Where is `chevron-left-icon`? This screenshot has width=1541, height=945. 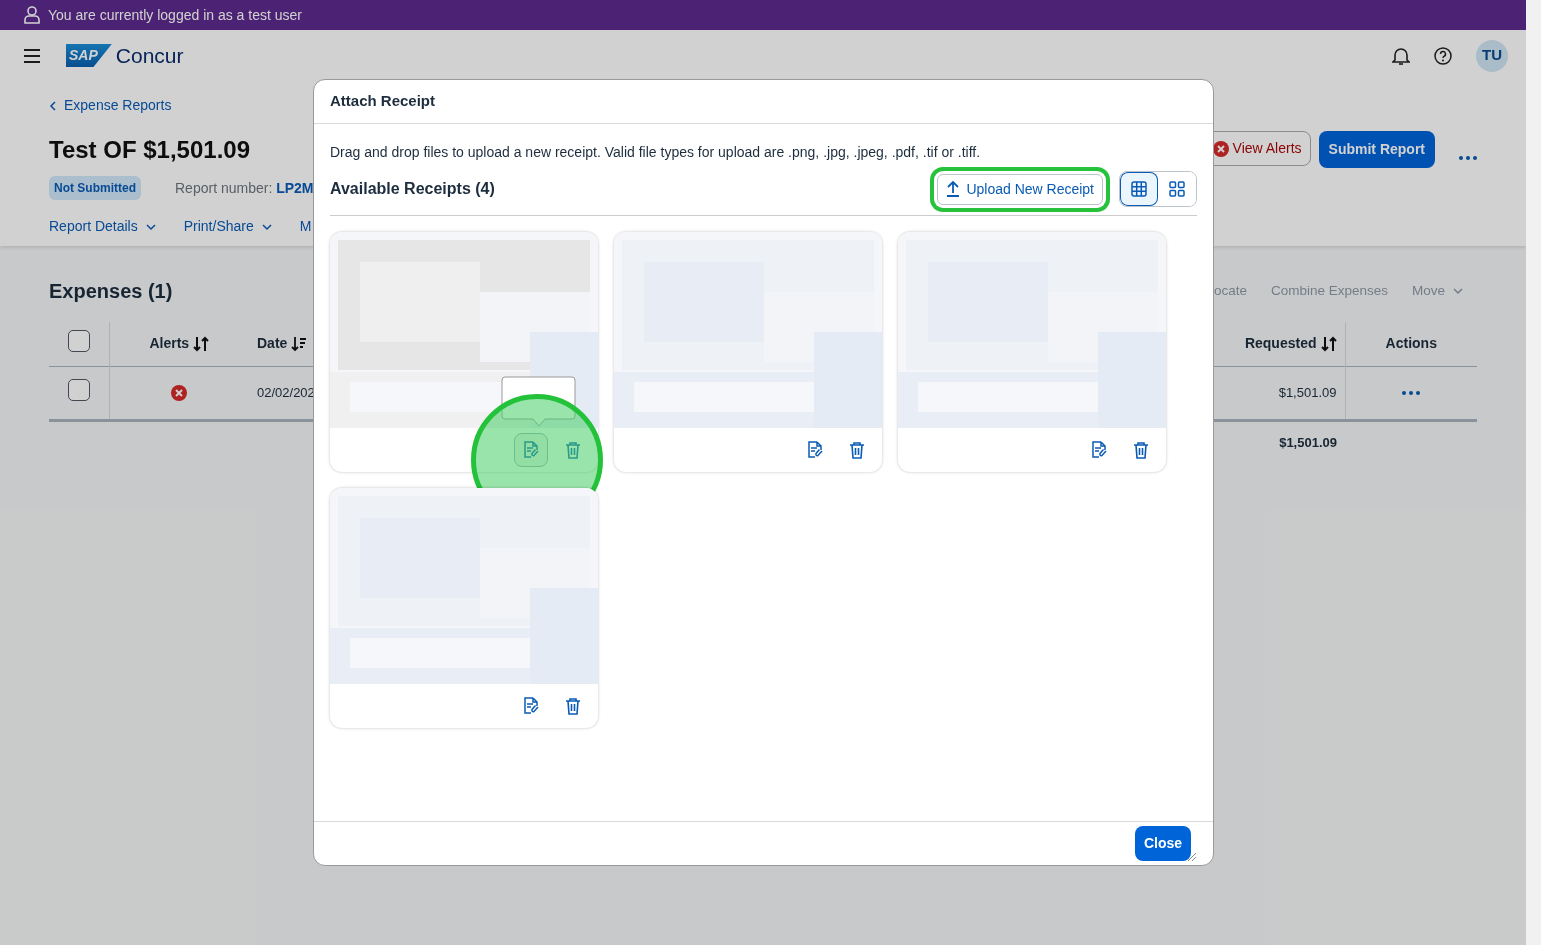
chevron-left-icon is located at coordinates (52, 105).